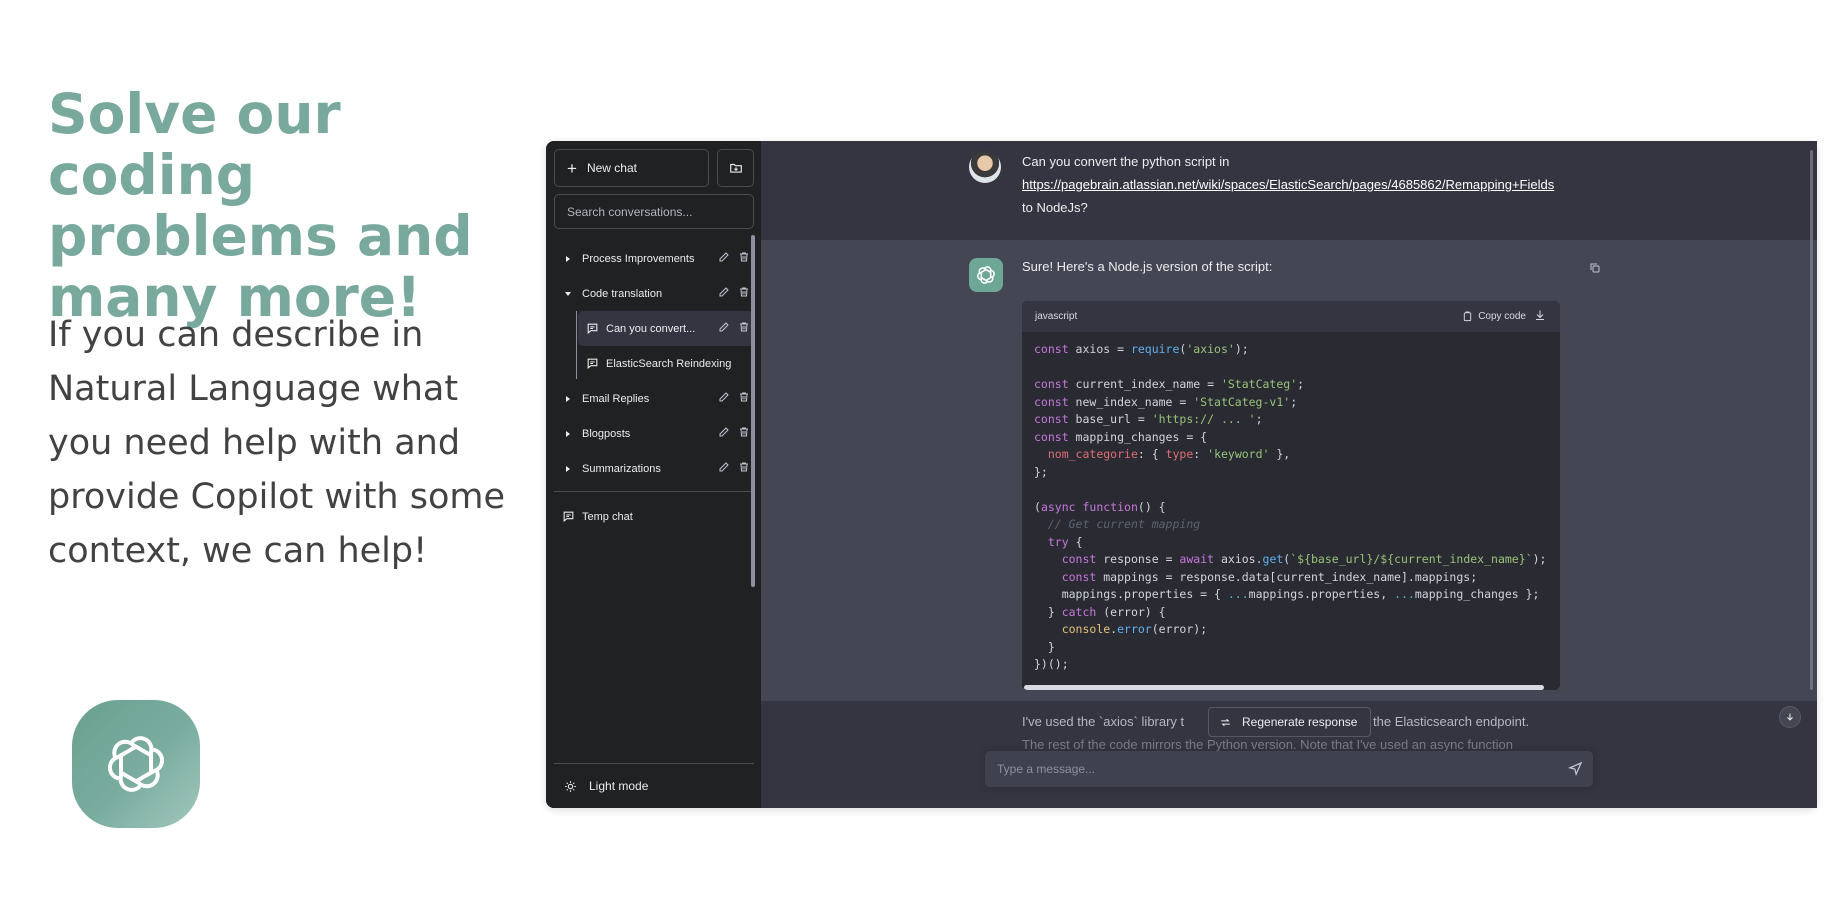  What do you see at coordinates (1468, 316) in the screenshot?
I see `clipboard-icon` at bounding box center [1468, 316].